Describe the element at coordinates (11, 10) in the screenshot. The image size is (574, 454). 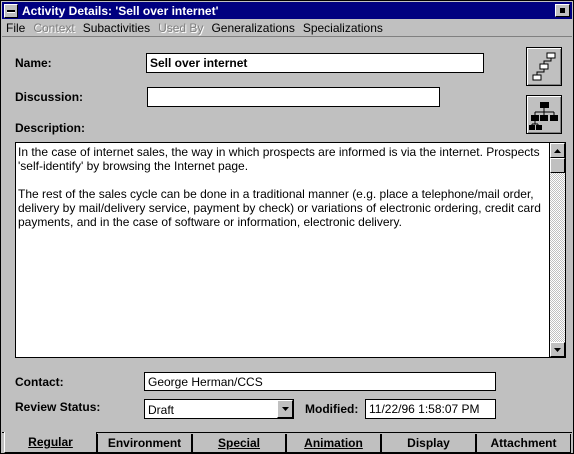
I see `system-menu-icon` at that location.